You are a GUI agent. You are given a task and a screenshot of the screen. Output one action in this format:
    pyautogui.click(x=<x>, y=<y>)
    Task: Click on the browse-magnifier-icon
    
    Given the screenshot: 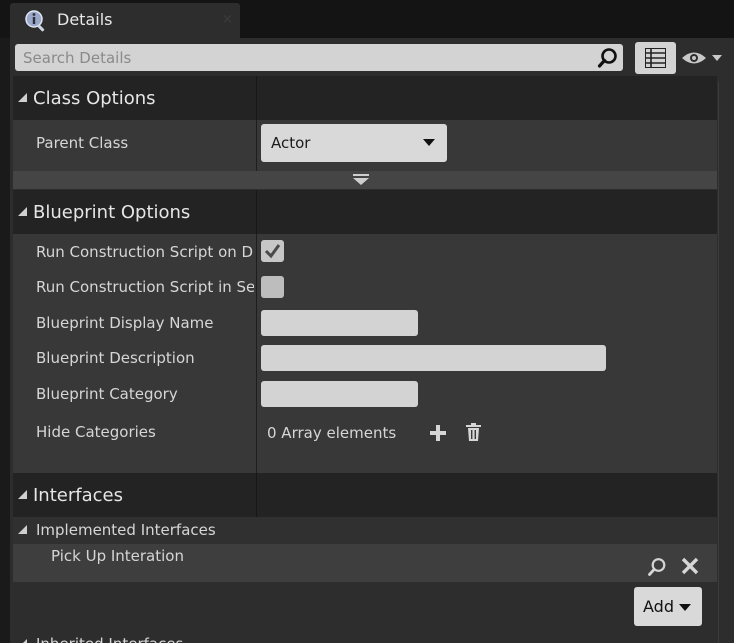 What is the action you would take?
    pyautogui.click(x=657, y=567)
    